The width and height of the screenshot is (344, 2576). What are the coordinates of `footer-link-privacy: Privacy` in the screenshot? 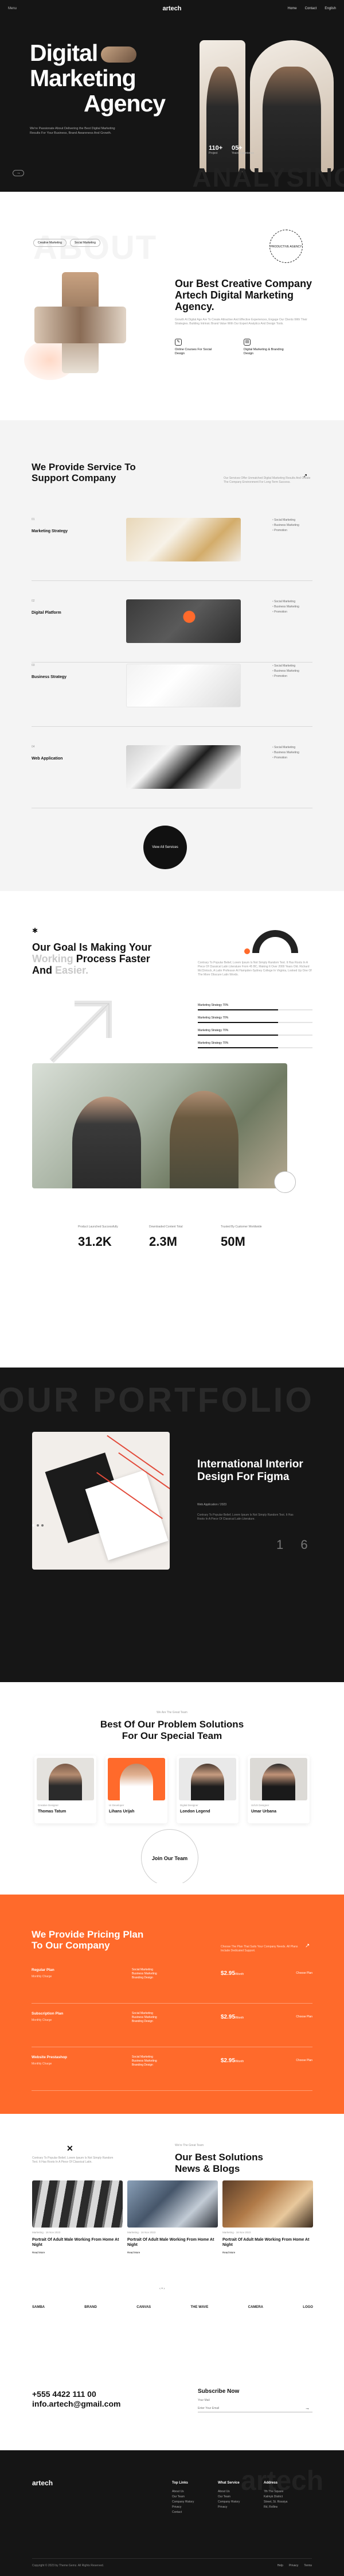 It's located at (293, 2565).